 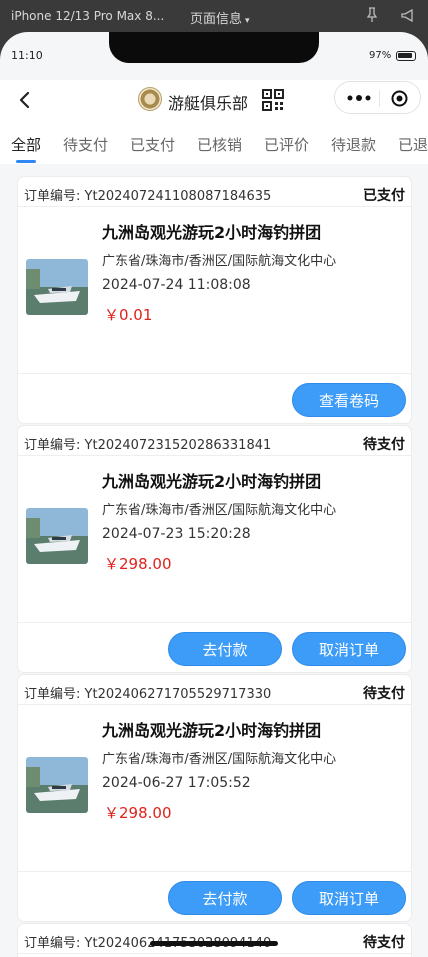 What do you see at coordinates (407, 15) in the screenshot?
I see `speaker-icon` at bounding box center [407, 15].